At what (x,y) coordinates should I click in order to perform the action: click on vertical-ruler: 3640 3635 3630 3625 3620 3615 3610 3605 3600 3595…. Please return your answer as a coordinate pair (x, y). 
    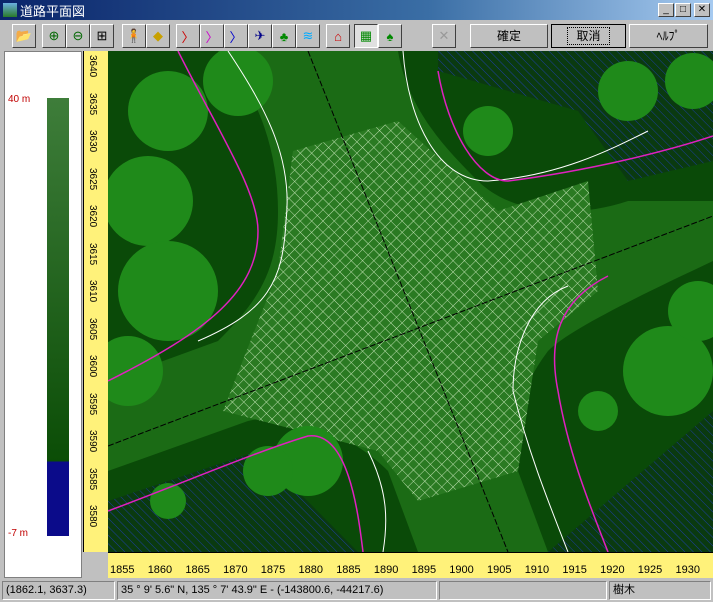
    Looking at the image, I should click on (95, 301).